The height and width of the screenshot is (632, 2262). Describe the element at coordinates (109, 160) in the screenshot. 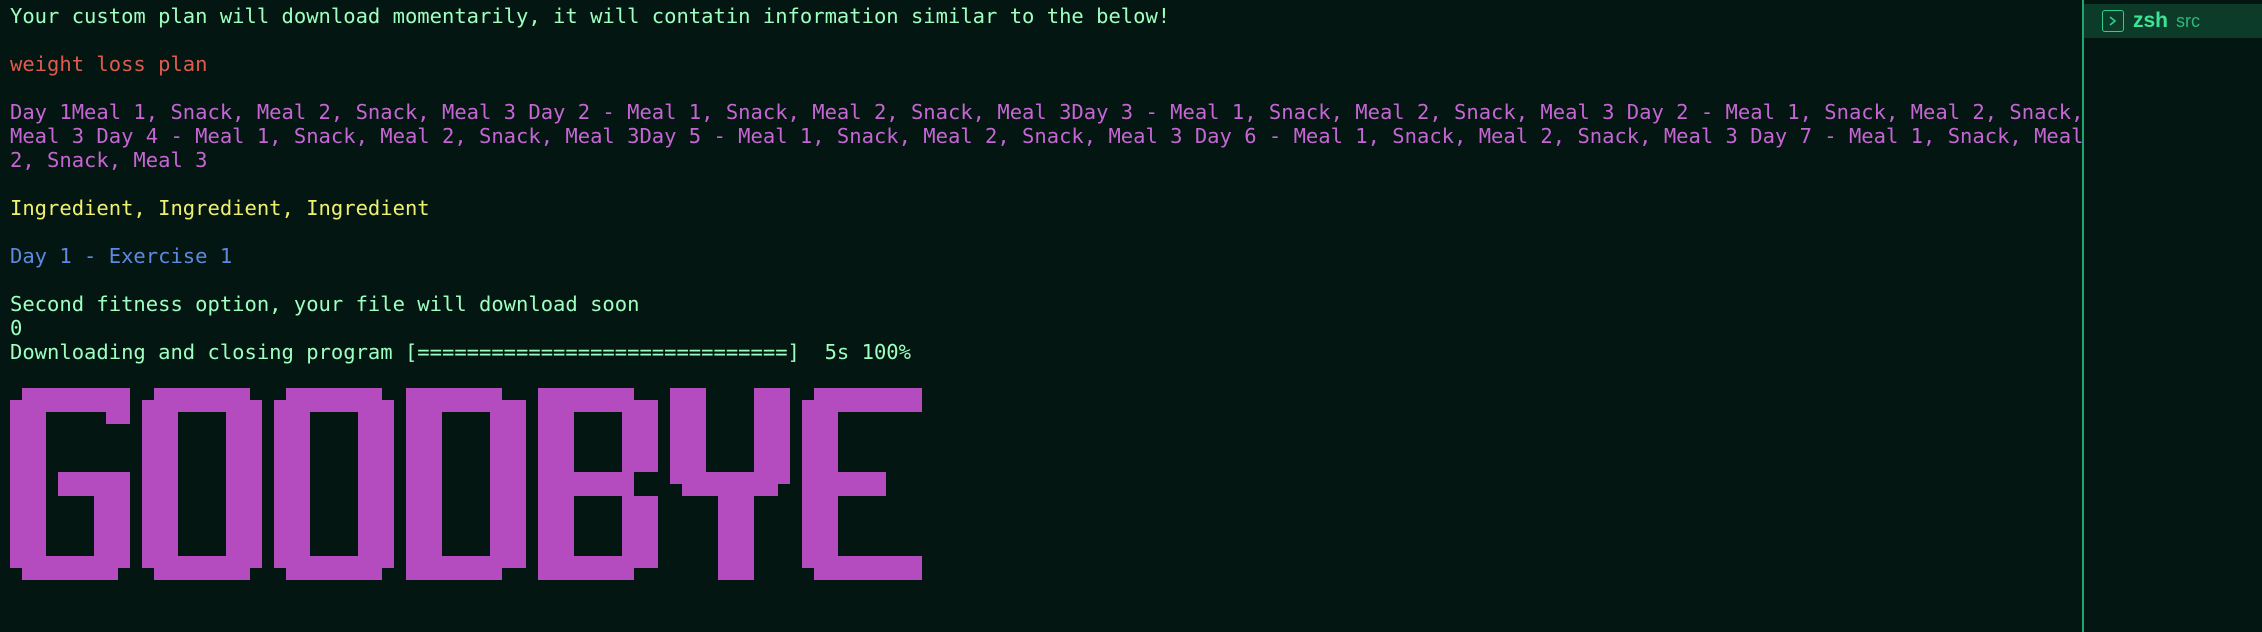

I see `meal-plan-line-3: 2, Snack, Meal 3` at that location.